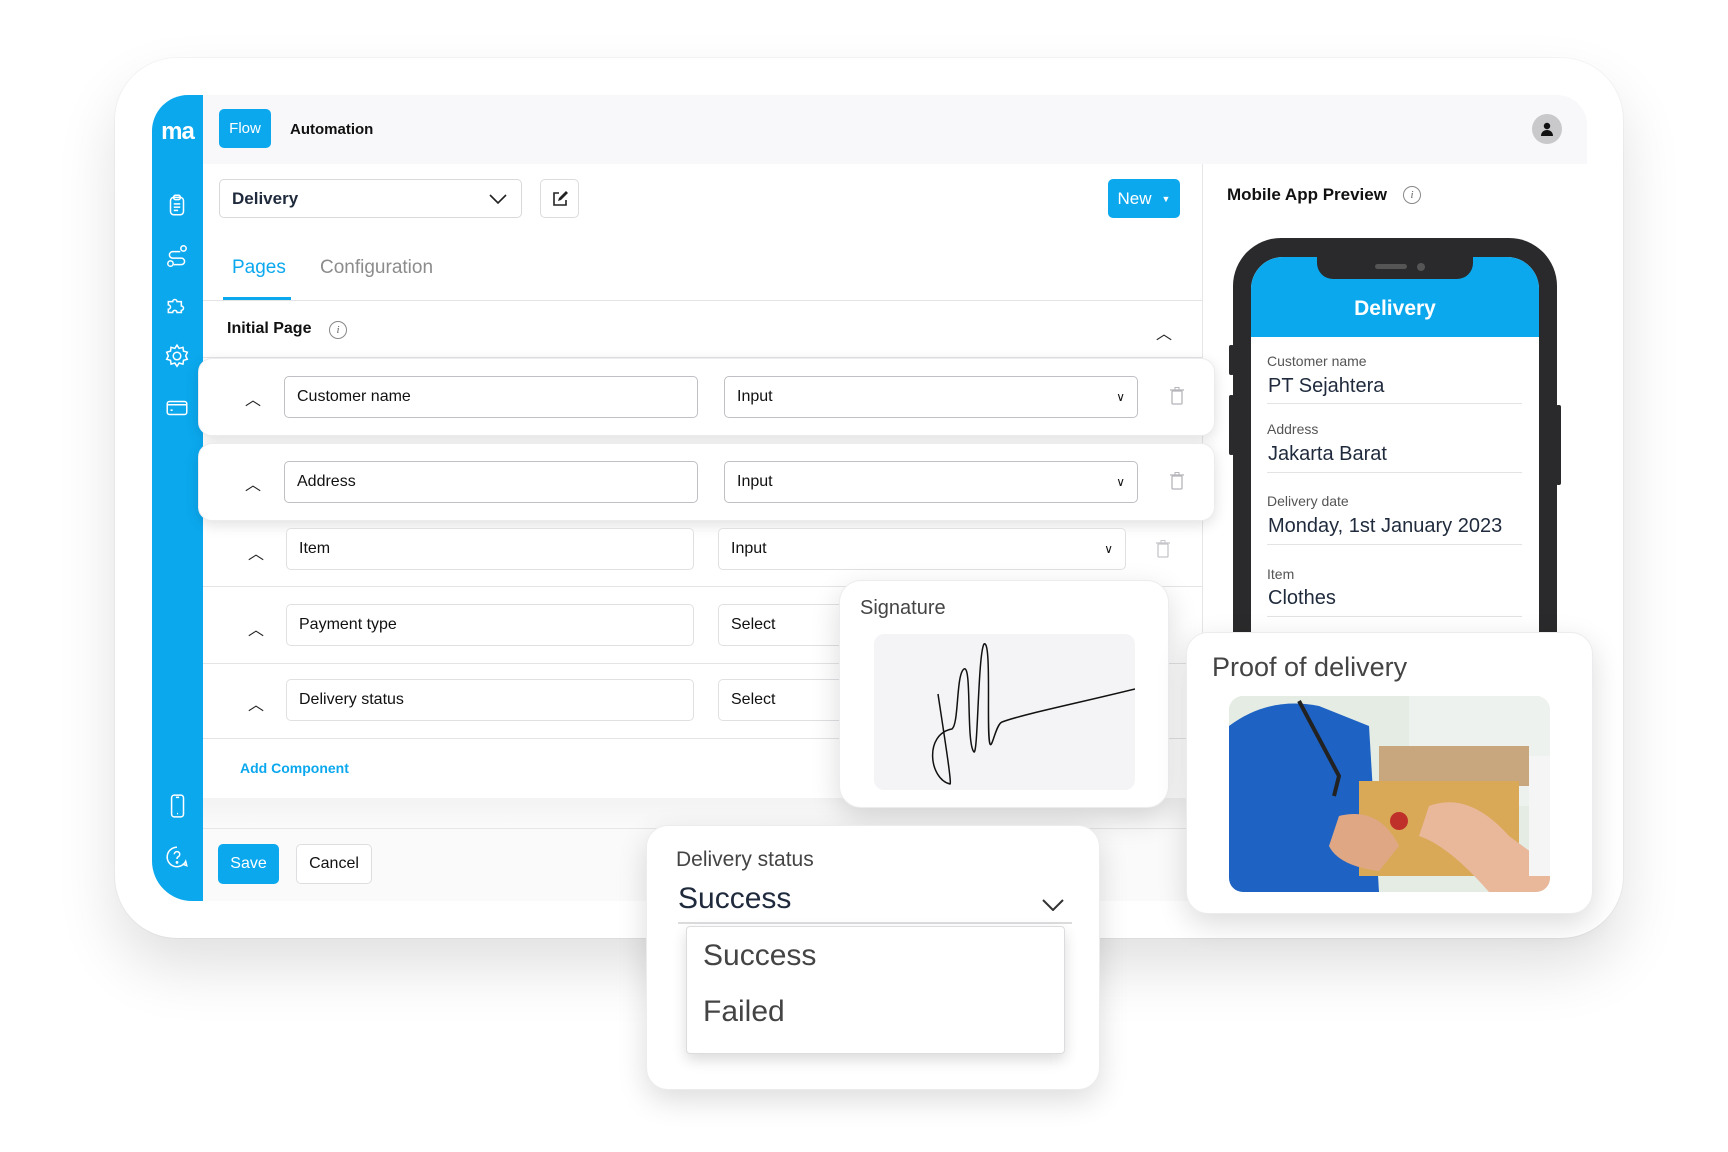  What do you see at coordinates (177, 408) in the screenshot?
I see `card-icon` at bounding box center [177, 408].